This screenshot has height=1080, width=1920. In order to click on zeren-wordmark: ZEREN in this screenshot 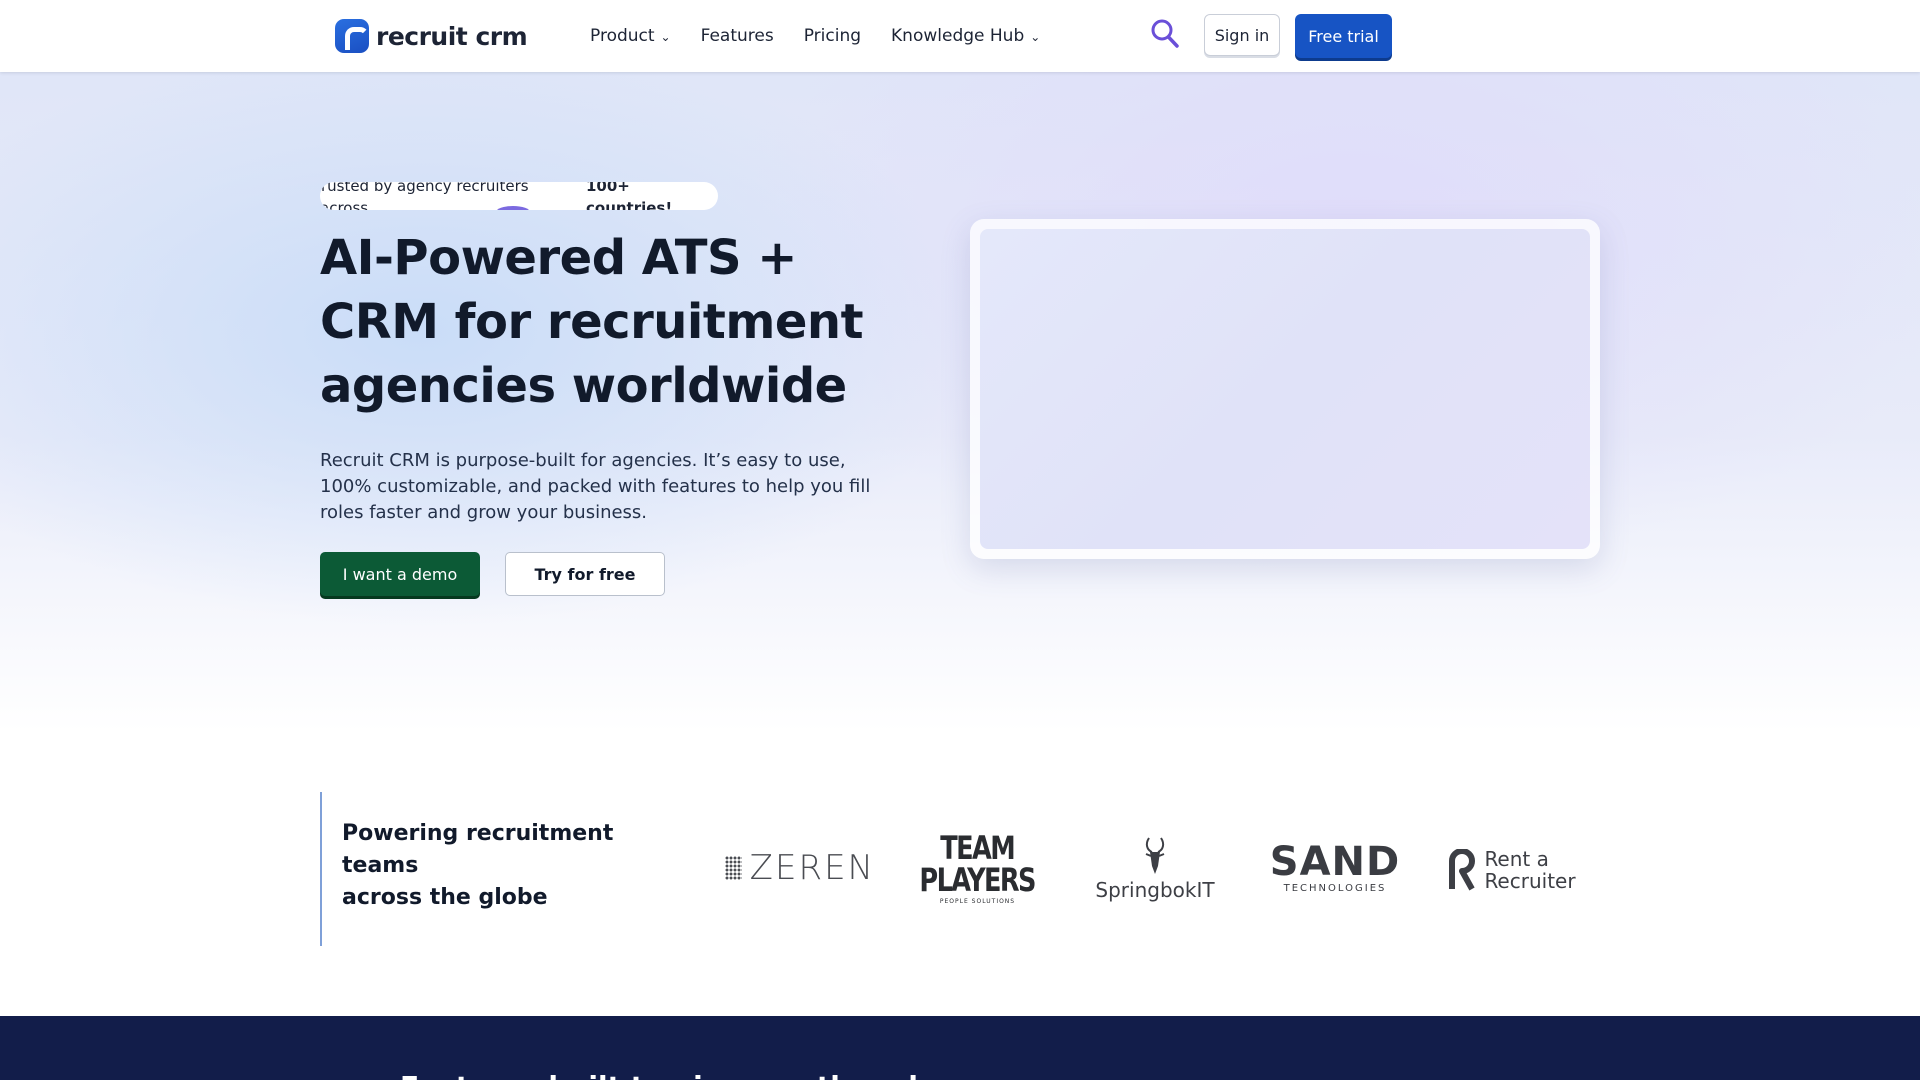, I will do `click(812, 868)`.